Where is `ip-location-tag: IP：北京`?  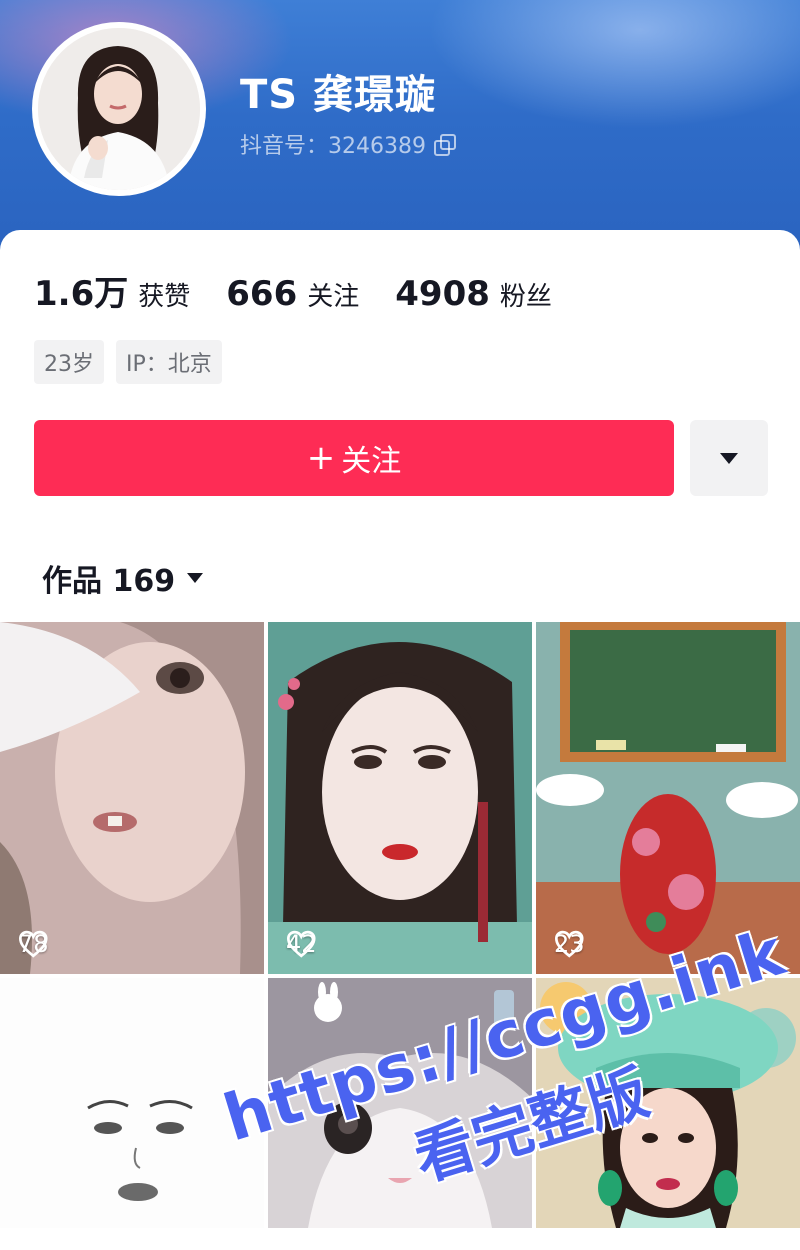 ip-location-tag: IP：北京 is located at coordinates (169, 362).